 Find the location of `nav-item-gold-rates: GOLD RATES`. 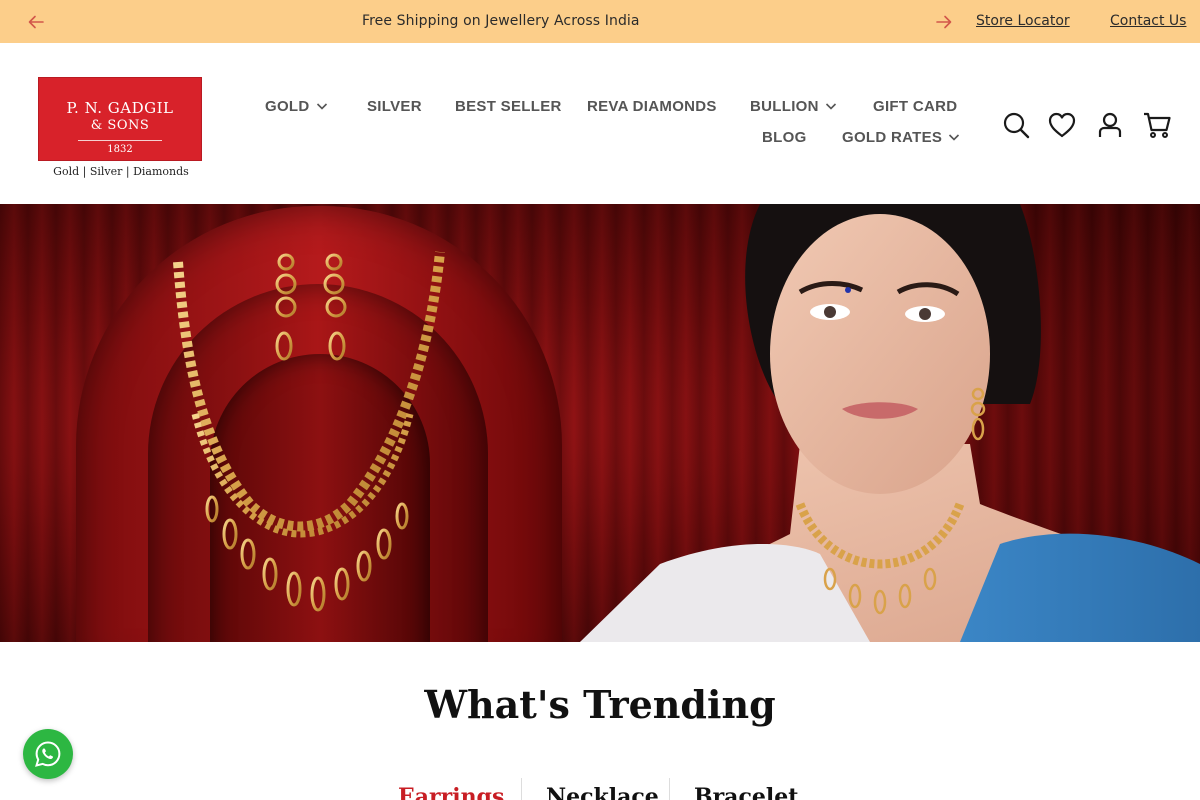

nav-item-gold-rates: GOLD RATES is located at coordinates (901, 137).